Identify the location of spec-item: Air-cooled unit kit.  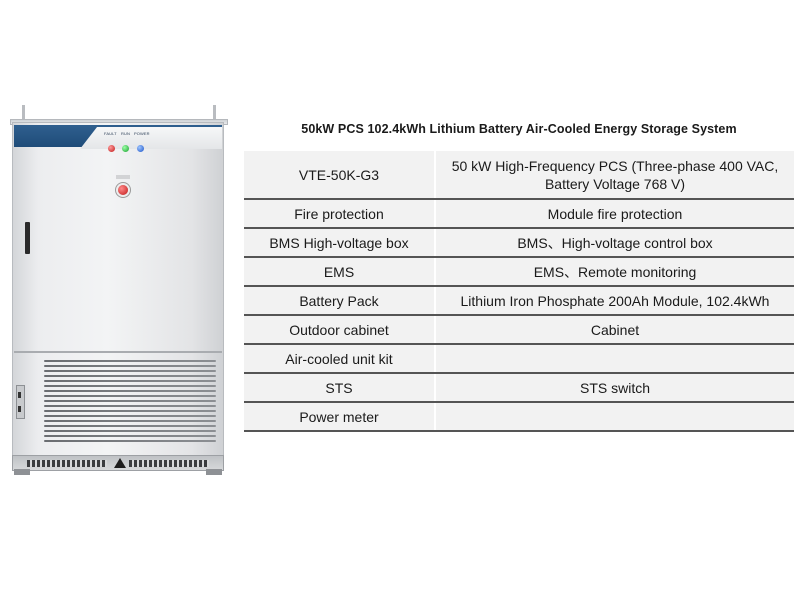
(339, 359).